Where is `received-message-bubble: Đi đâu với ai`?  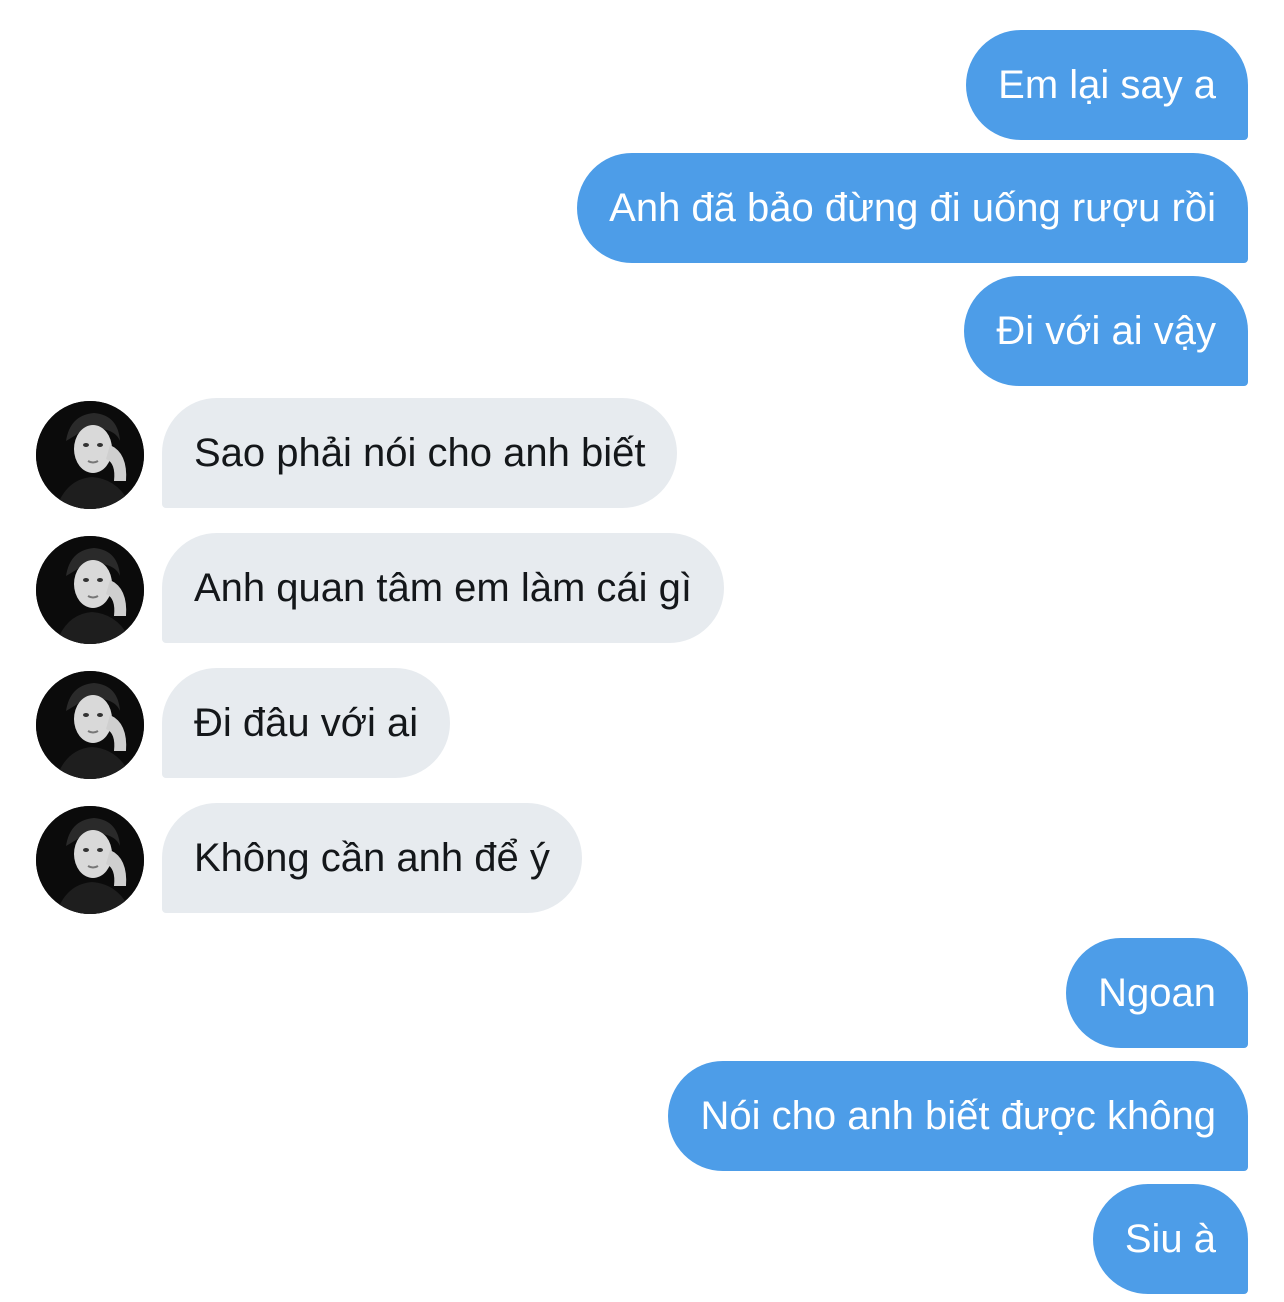 received-message-bubble: Đi đâu với ai is located at coordinates (306, 723).